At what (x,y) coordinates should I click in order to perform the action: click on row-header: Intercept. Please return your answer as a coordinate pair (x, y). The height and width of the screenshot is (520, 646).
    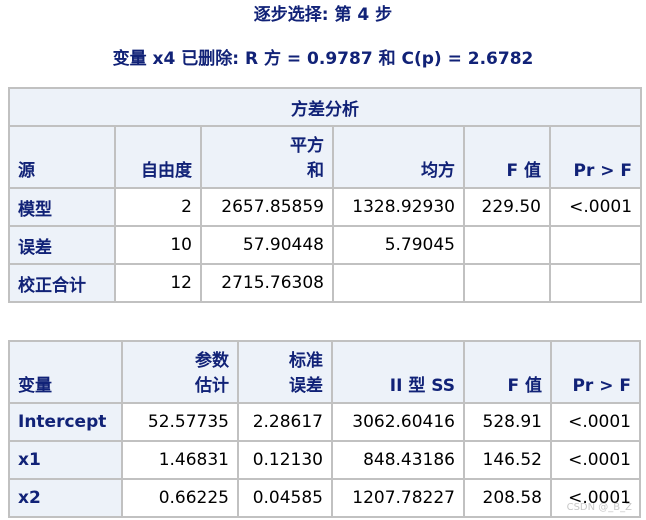
    Looking at the image, I should click on (65, 422).